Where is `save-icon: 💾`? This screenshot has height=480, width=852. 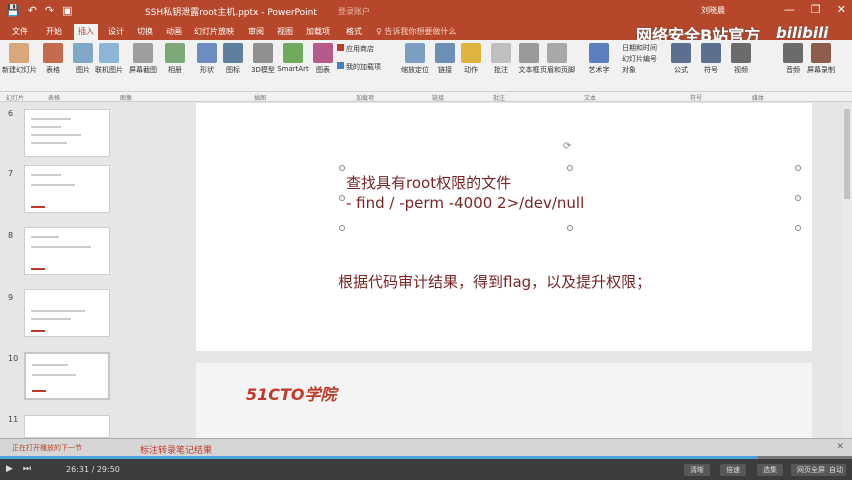
save-icon: 💾 is located at coordinates (13, 10).